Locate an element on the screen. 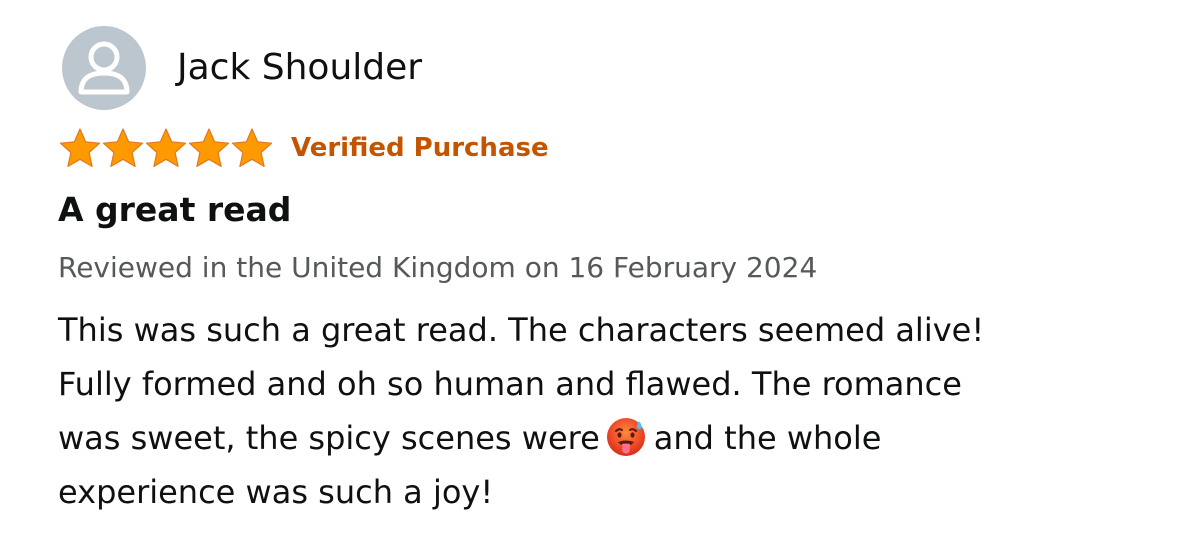 The image size is (1200, 553). review-body-line: experience was such a joy! is located at coordinates (276, 492).